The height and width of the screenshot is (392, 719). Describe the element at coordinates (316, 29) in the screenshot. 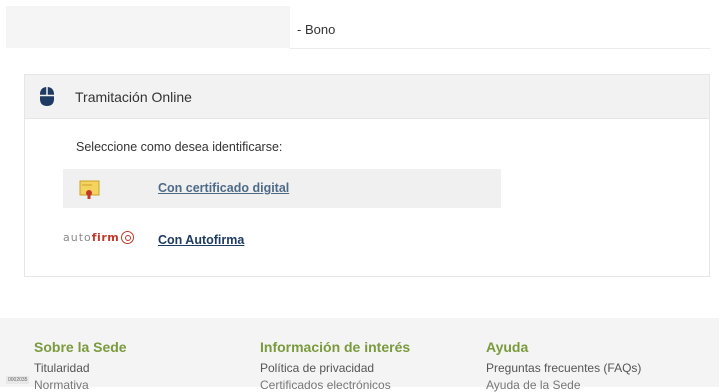

I see `bono-text: - Bono` at that location.